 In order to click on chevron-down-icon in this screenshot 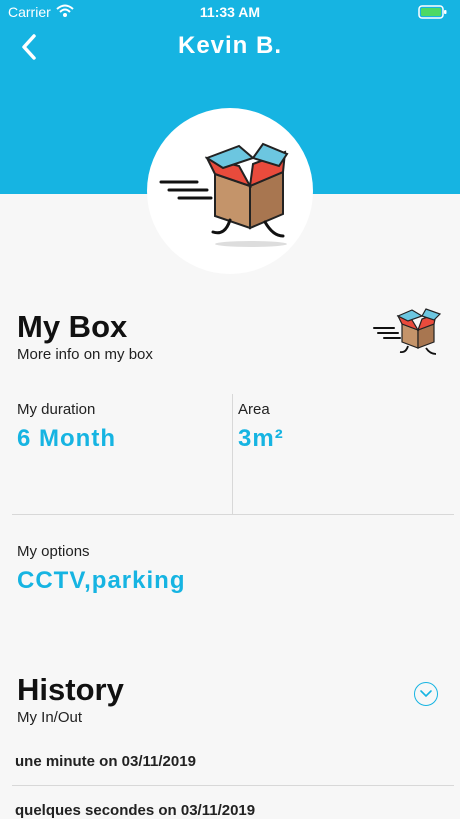, I will do `click(426, 694)`.